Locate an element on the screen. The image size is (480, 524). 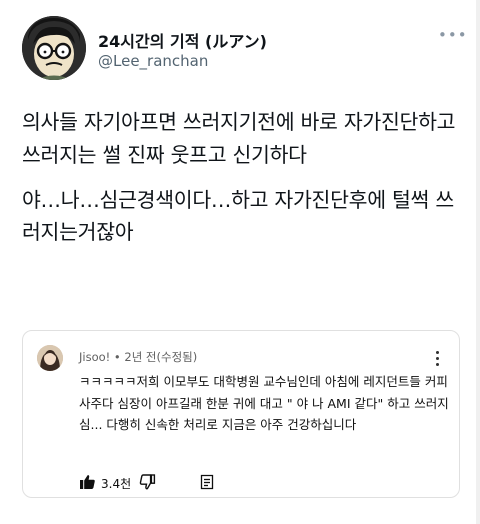
thumbs-up-icon is located at coordinates (87, 483).